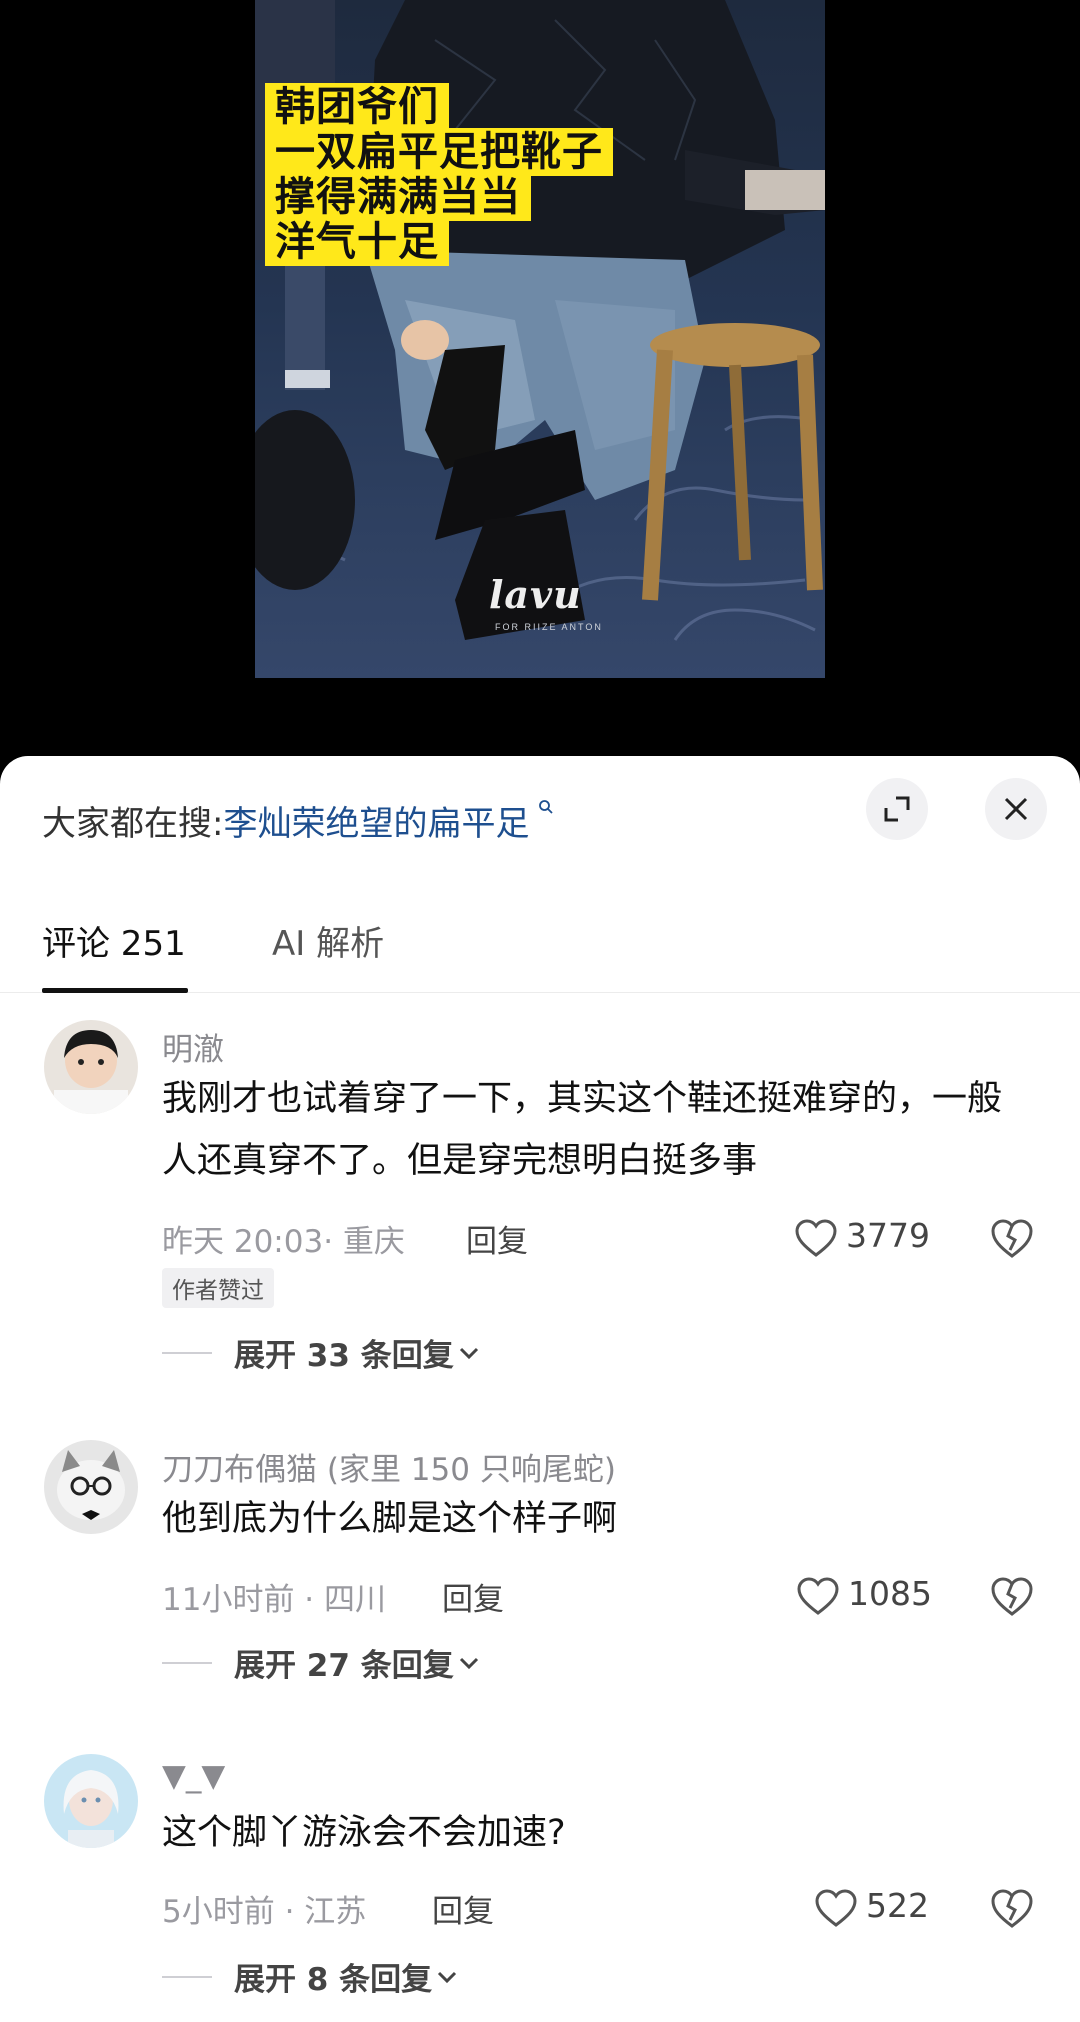 The height and width of the screenshot is (2022, 1080). Describe the element at coordinates (390, 1519) in the screenshot. I see `comment-text: 他到底为什么脚是这个样子啊` at that location.